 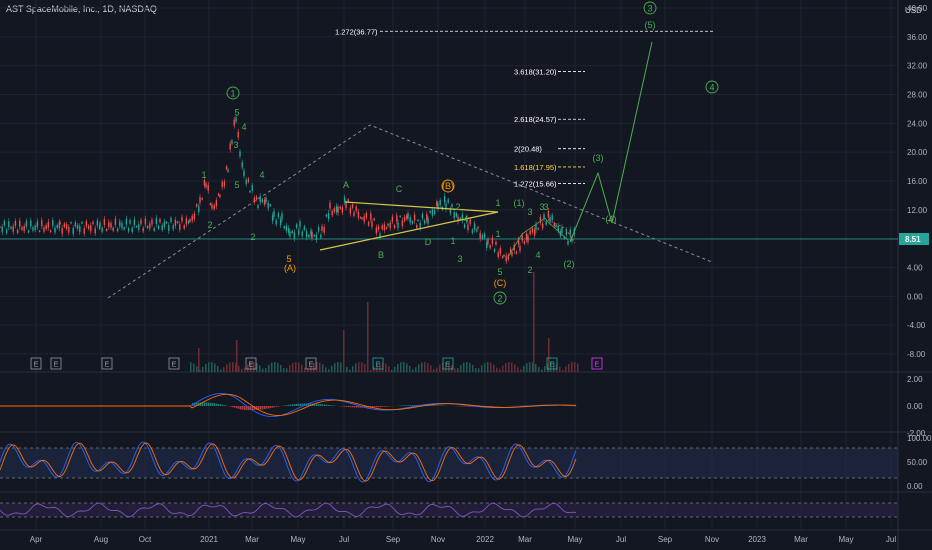 I want to click on fib-level-label: 1.272(15.66), so click(x=535, y=183).